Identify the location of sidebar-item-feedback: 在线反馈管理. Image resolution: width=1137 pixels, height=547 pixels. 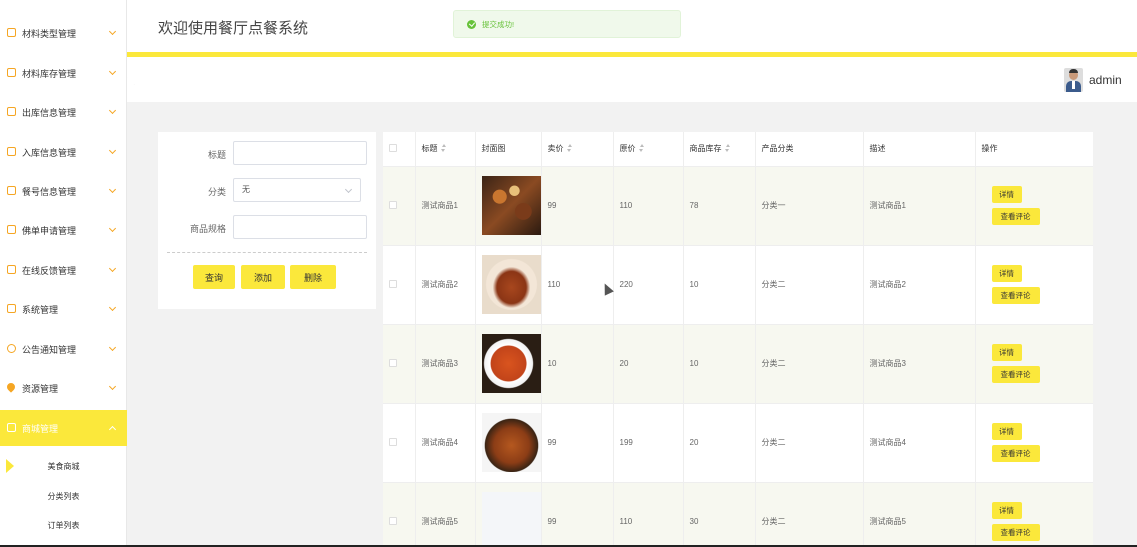
(63, 270).